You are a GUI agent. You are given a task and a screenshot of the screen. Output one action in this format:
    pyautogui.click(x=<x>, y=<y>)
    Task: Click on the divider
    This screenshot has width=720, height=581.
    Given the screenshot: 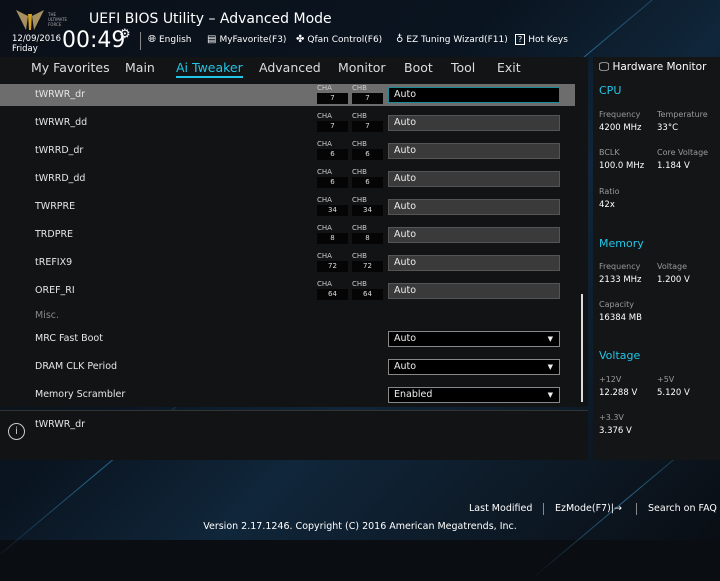 What is the action you would take?
    pyautogui.click(x=543, y=509)
    